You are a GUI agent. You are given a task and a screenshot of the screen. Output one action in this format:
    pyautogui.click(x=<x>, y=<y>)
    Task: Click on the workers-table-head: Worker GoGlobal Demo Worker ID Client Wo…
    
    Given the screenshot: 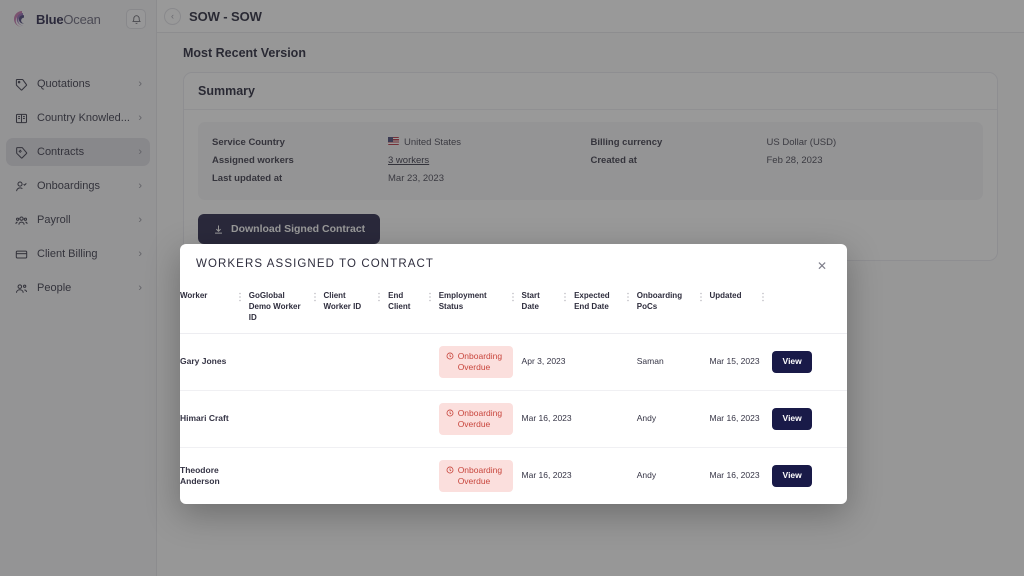 What is the action you would take?
    pyautogui.click(x=513, y=307)
    